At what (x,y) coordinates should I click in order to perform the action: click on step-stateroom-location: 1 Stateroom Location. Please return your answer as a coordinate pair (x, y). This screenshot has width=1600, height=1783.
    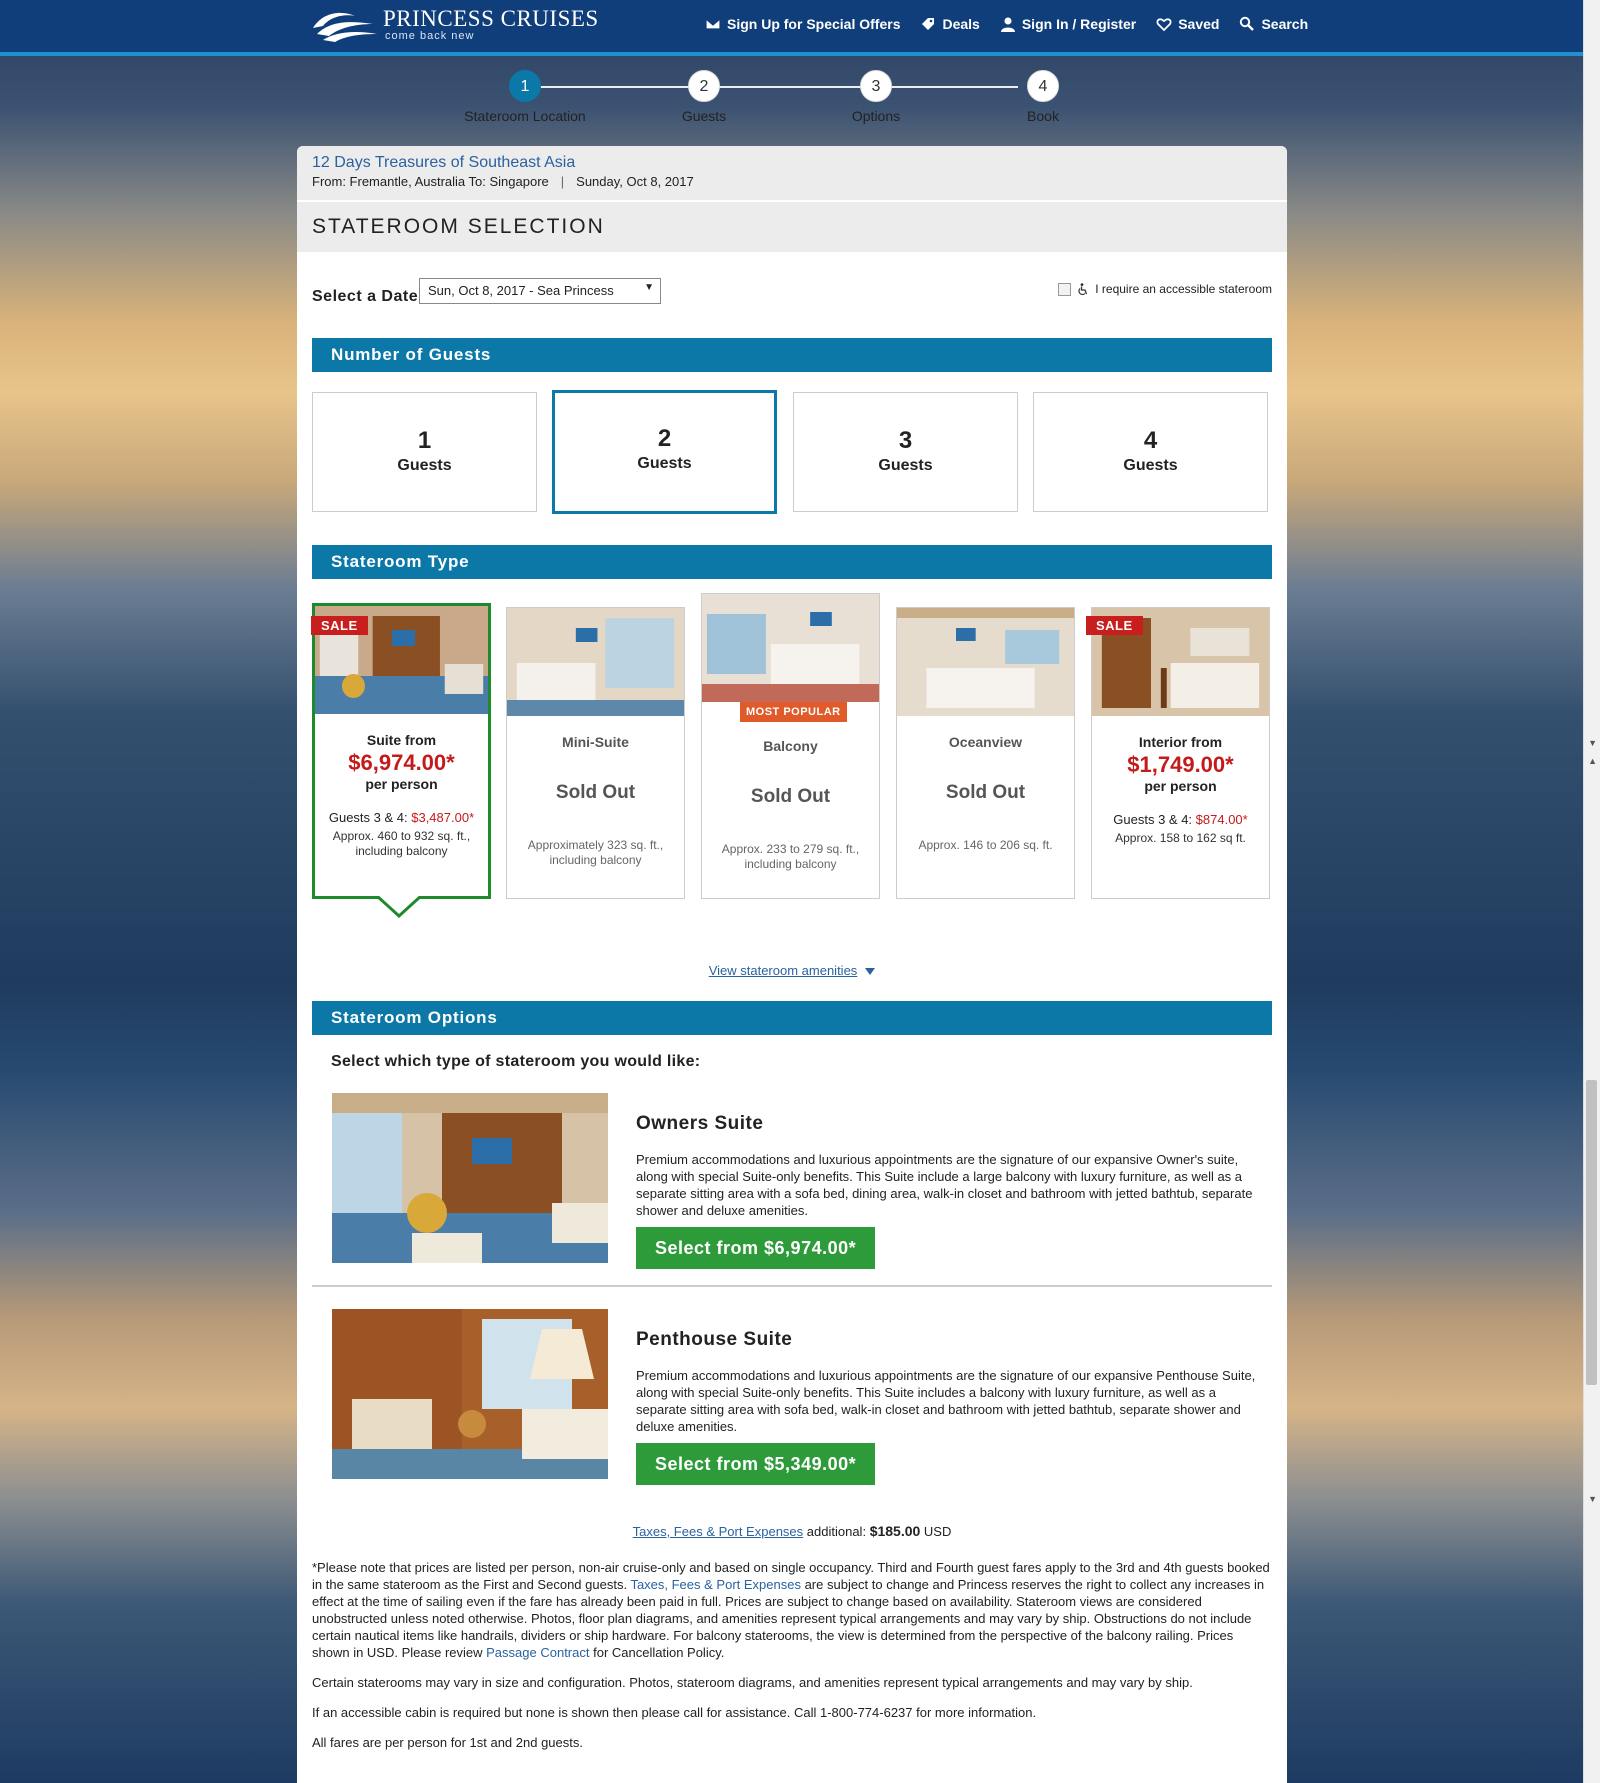
    Looking at the image, I should click on (525, 97).